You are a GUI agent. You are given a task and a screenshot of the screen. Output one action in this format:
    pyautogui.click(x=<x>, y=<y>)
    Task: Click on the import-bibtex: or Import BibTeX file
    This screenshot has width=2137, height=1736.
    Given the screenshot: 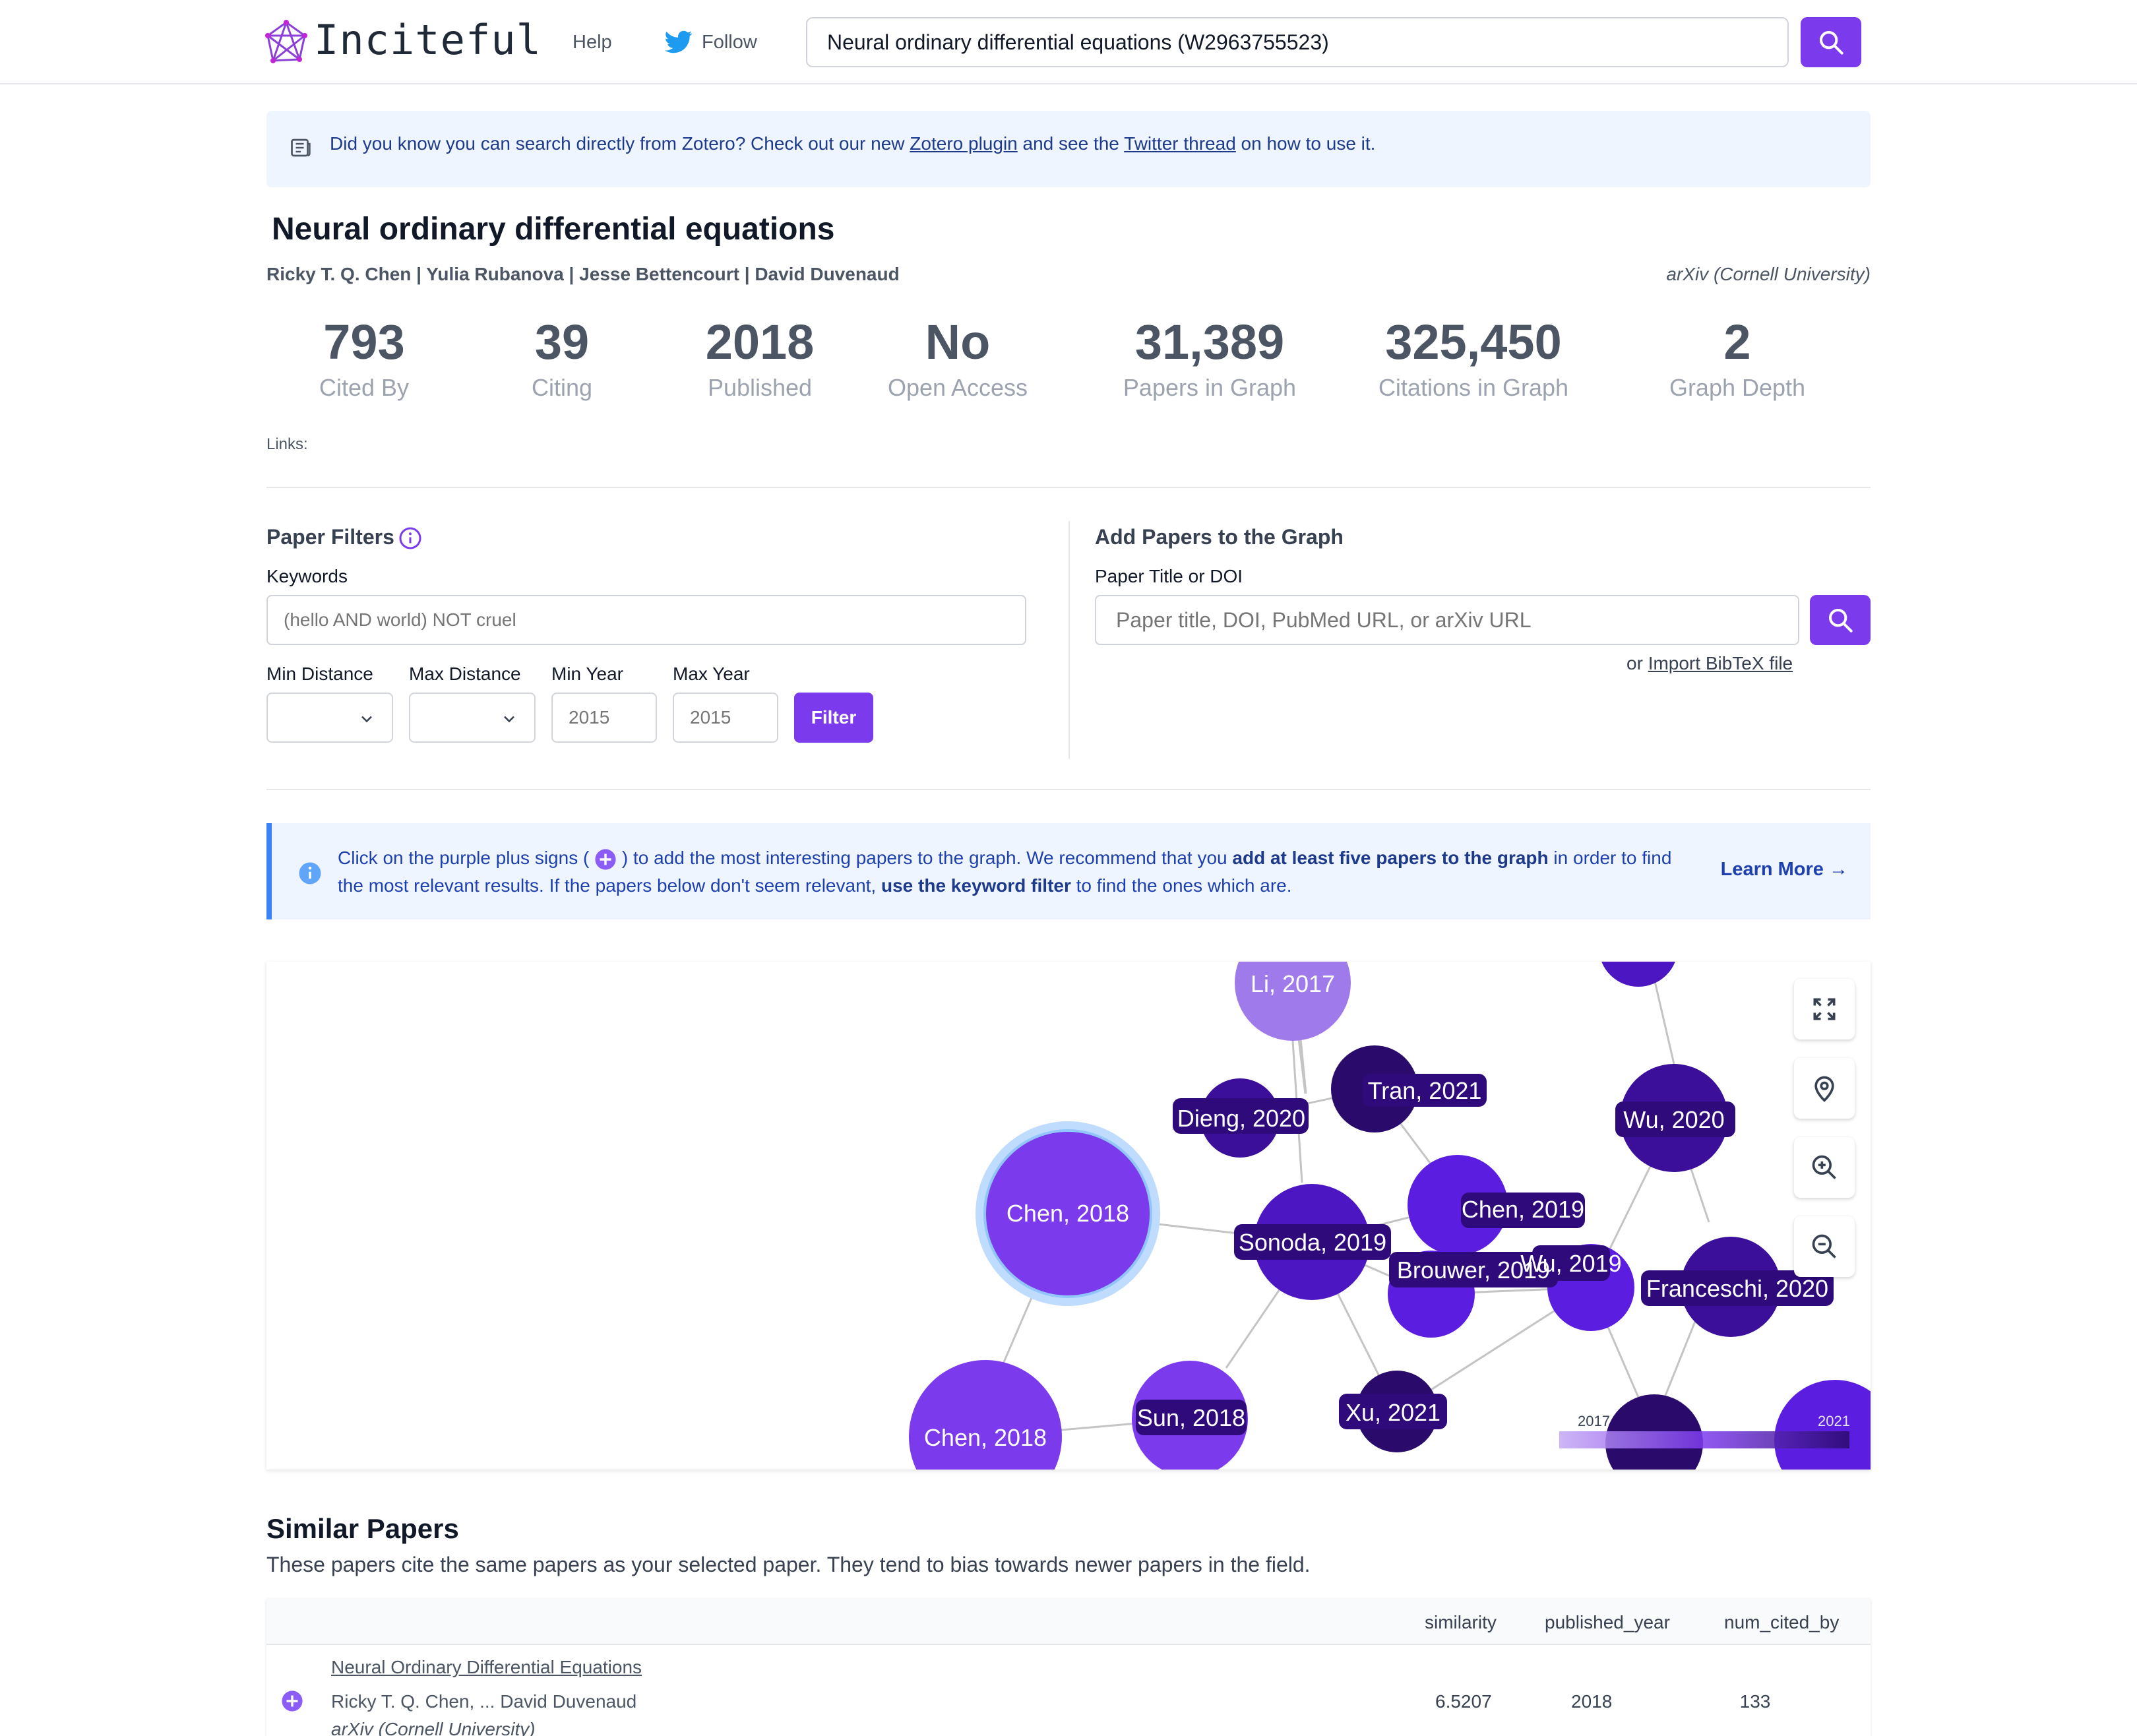 What is the action you would take?
    pyautogui.click(x=1709, y=663)
    